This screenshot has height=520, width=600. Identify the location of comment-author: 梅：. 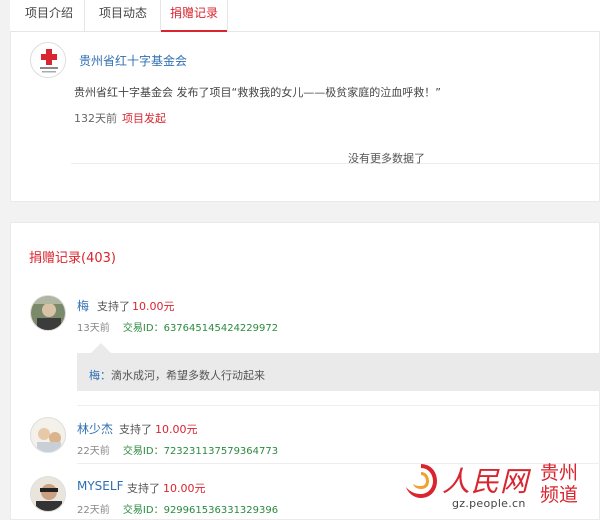
(100, 375).